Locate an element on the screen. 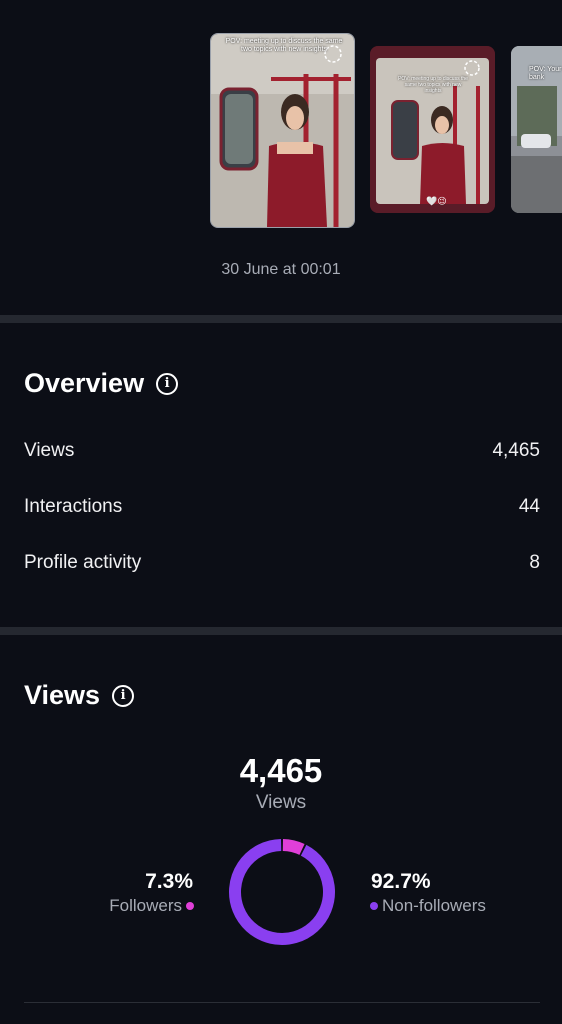  row-value: 4,465 is located at coordinates (516, 450).